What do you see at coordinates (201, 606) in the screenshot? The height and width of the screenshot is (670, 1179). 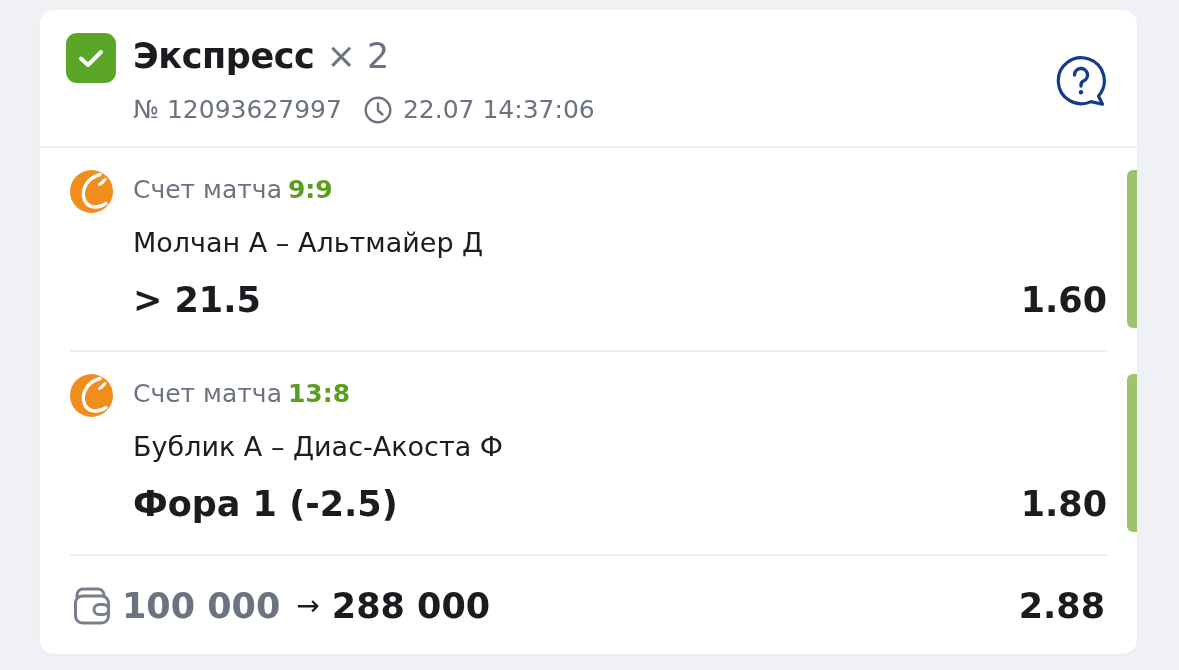 I see `stake-amount: 100 000` at bounding box center [201, 606].